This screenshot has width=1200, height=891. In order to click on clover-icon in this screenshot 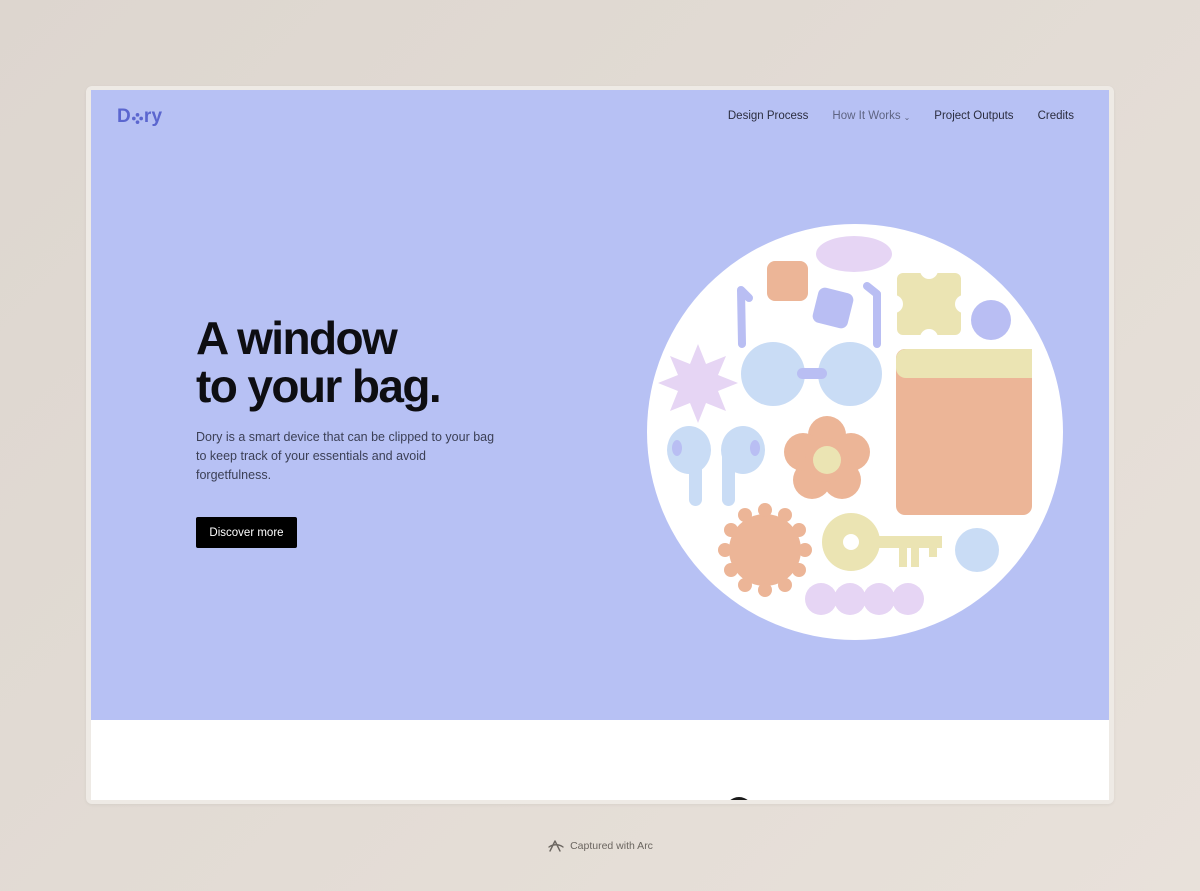, I will do `click(929, 304)`.